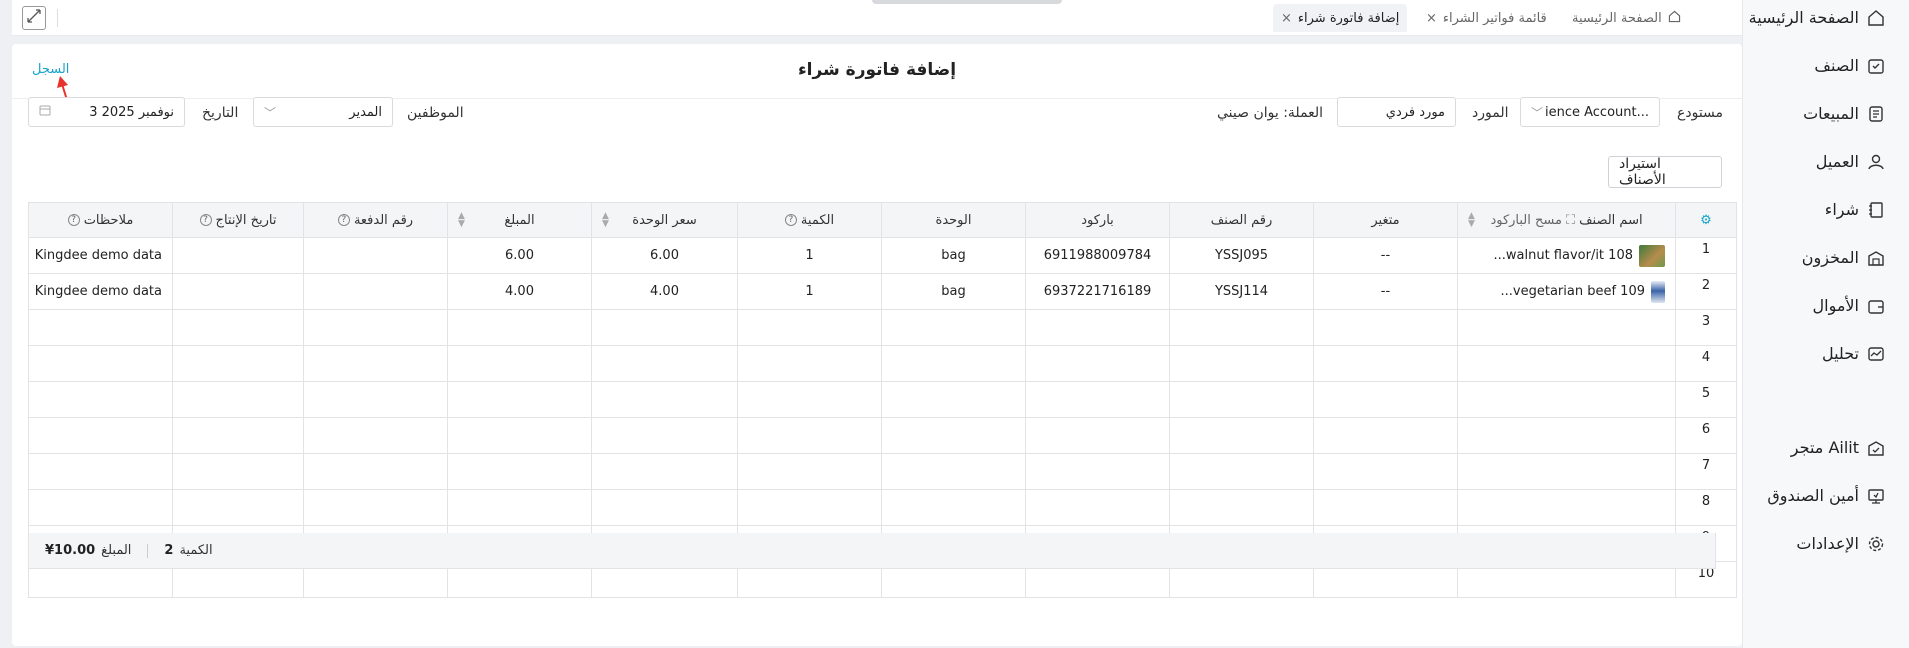  I want to click on barcode-cell: 6937221716189, so click(1097, 291).